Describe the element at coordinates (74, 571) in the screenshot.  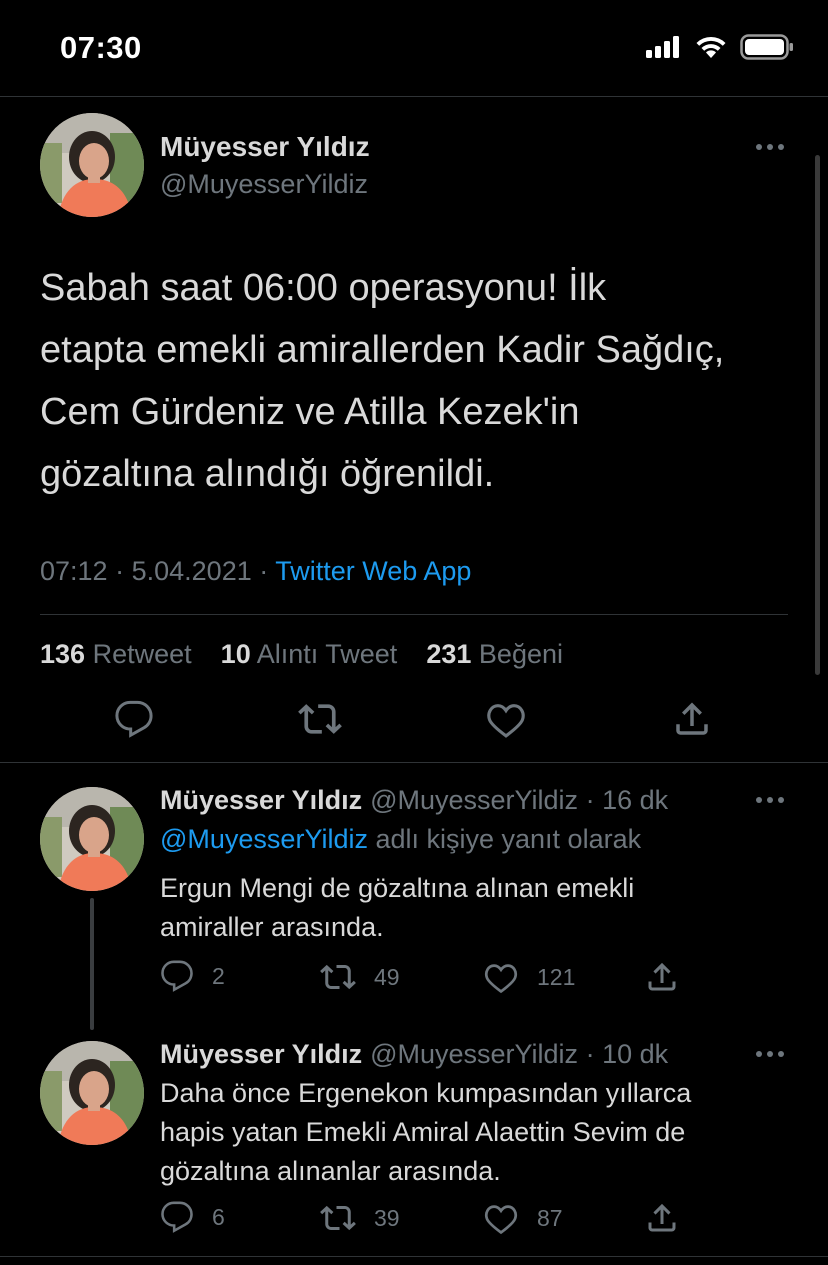
I see `tweet-time: 07:12` at that location.